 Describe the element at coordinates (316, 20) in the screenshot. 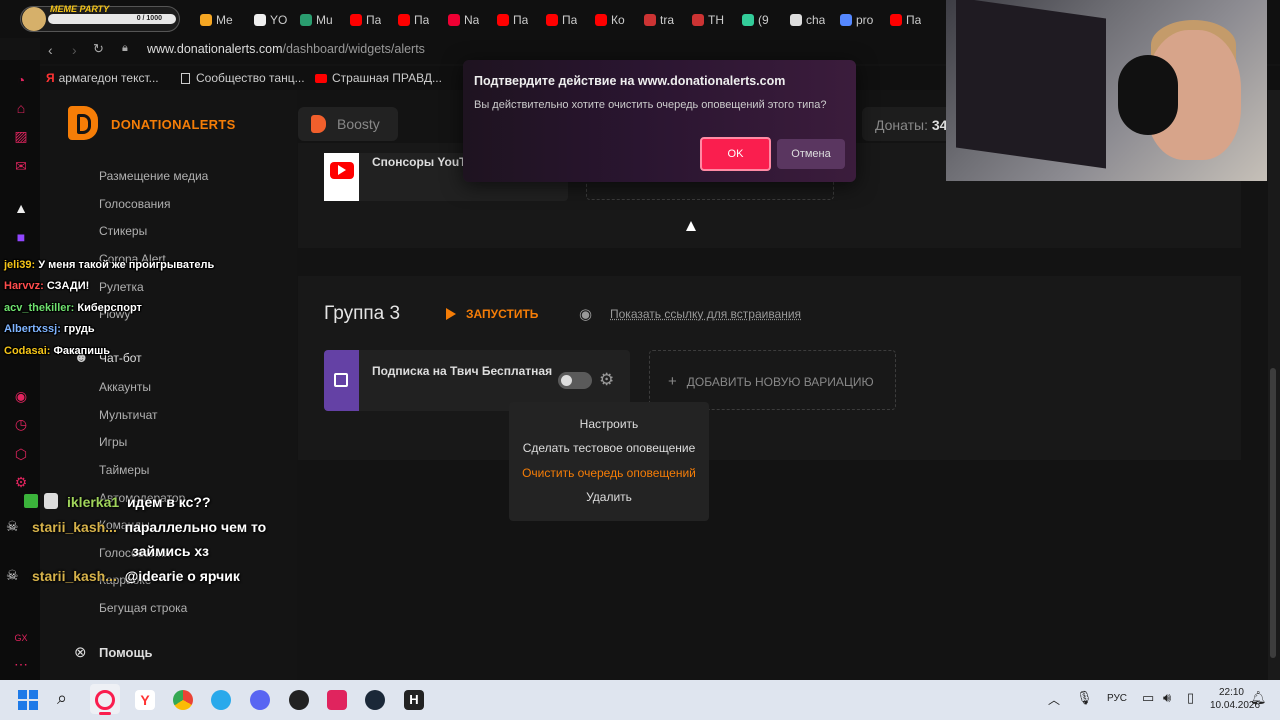

I see `tab-3: Mu` at that location.